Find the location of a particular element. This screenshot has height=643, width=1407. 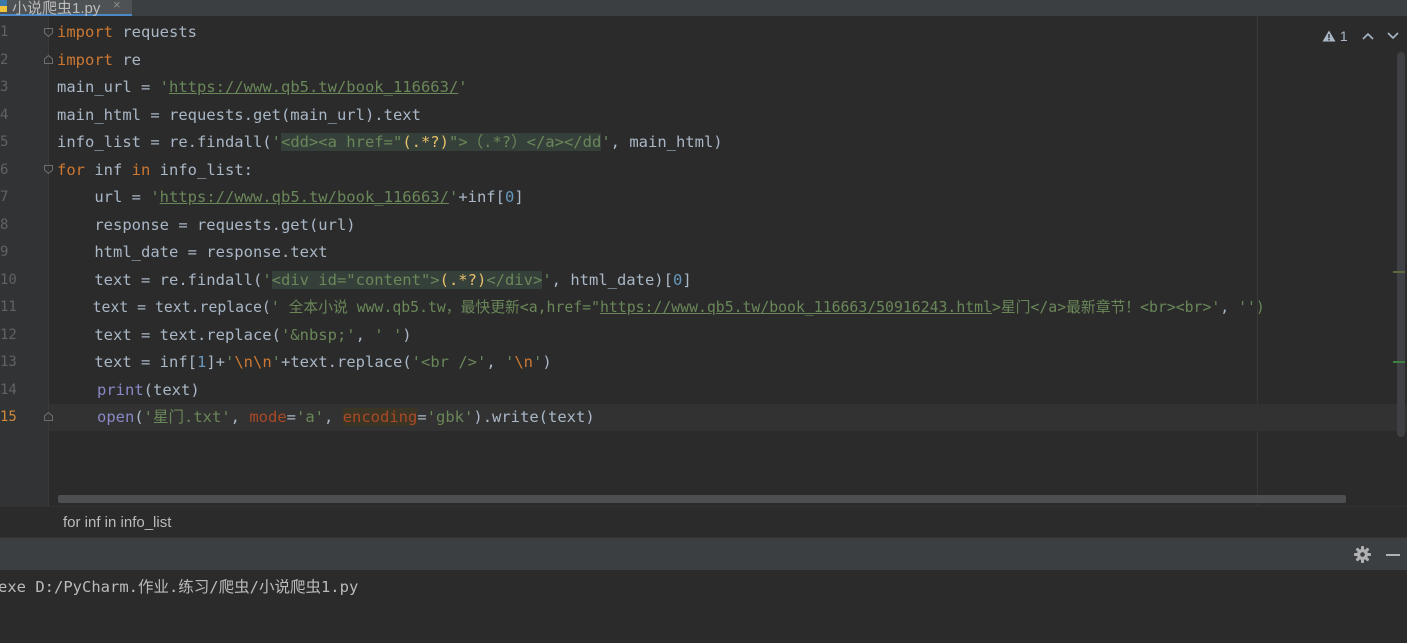

code-line-14: print(text) is located at coordinates (148, 391).